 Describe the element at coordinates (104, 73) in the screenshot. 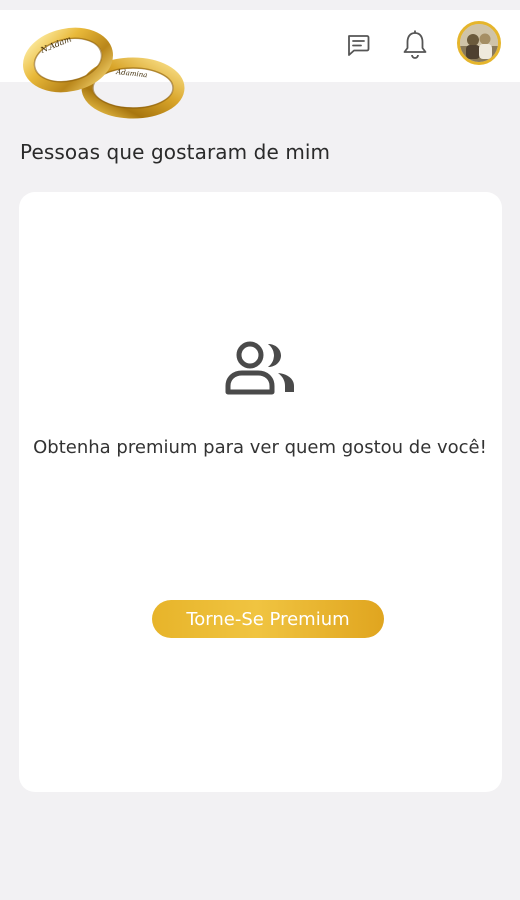

I see `wedding-rings-logo: N.Adam Adamina` at that location.